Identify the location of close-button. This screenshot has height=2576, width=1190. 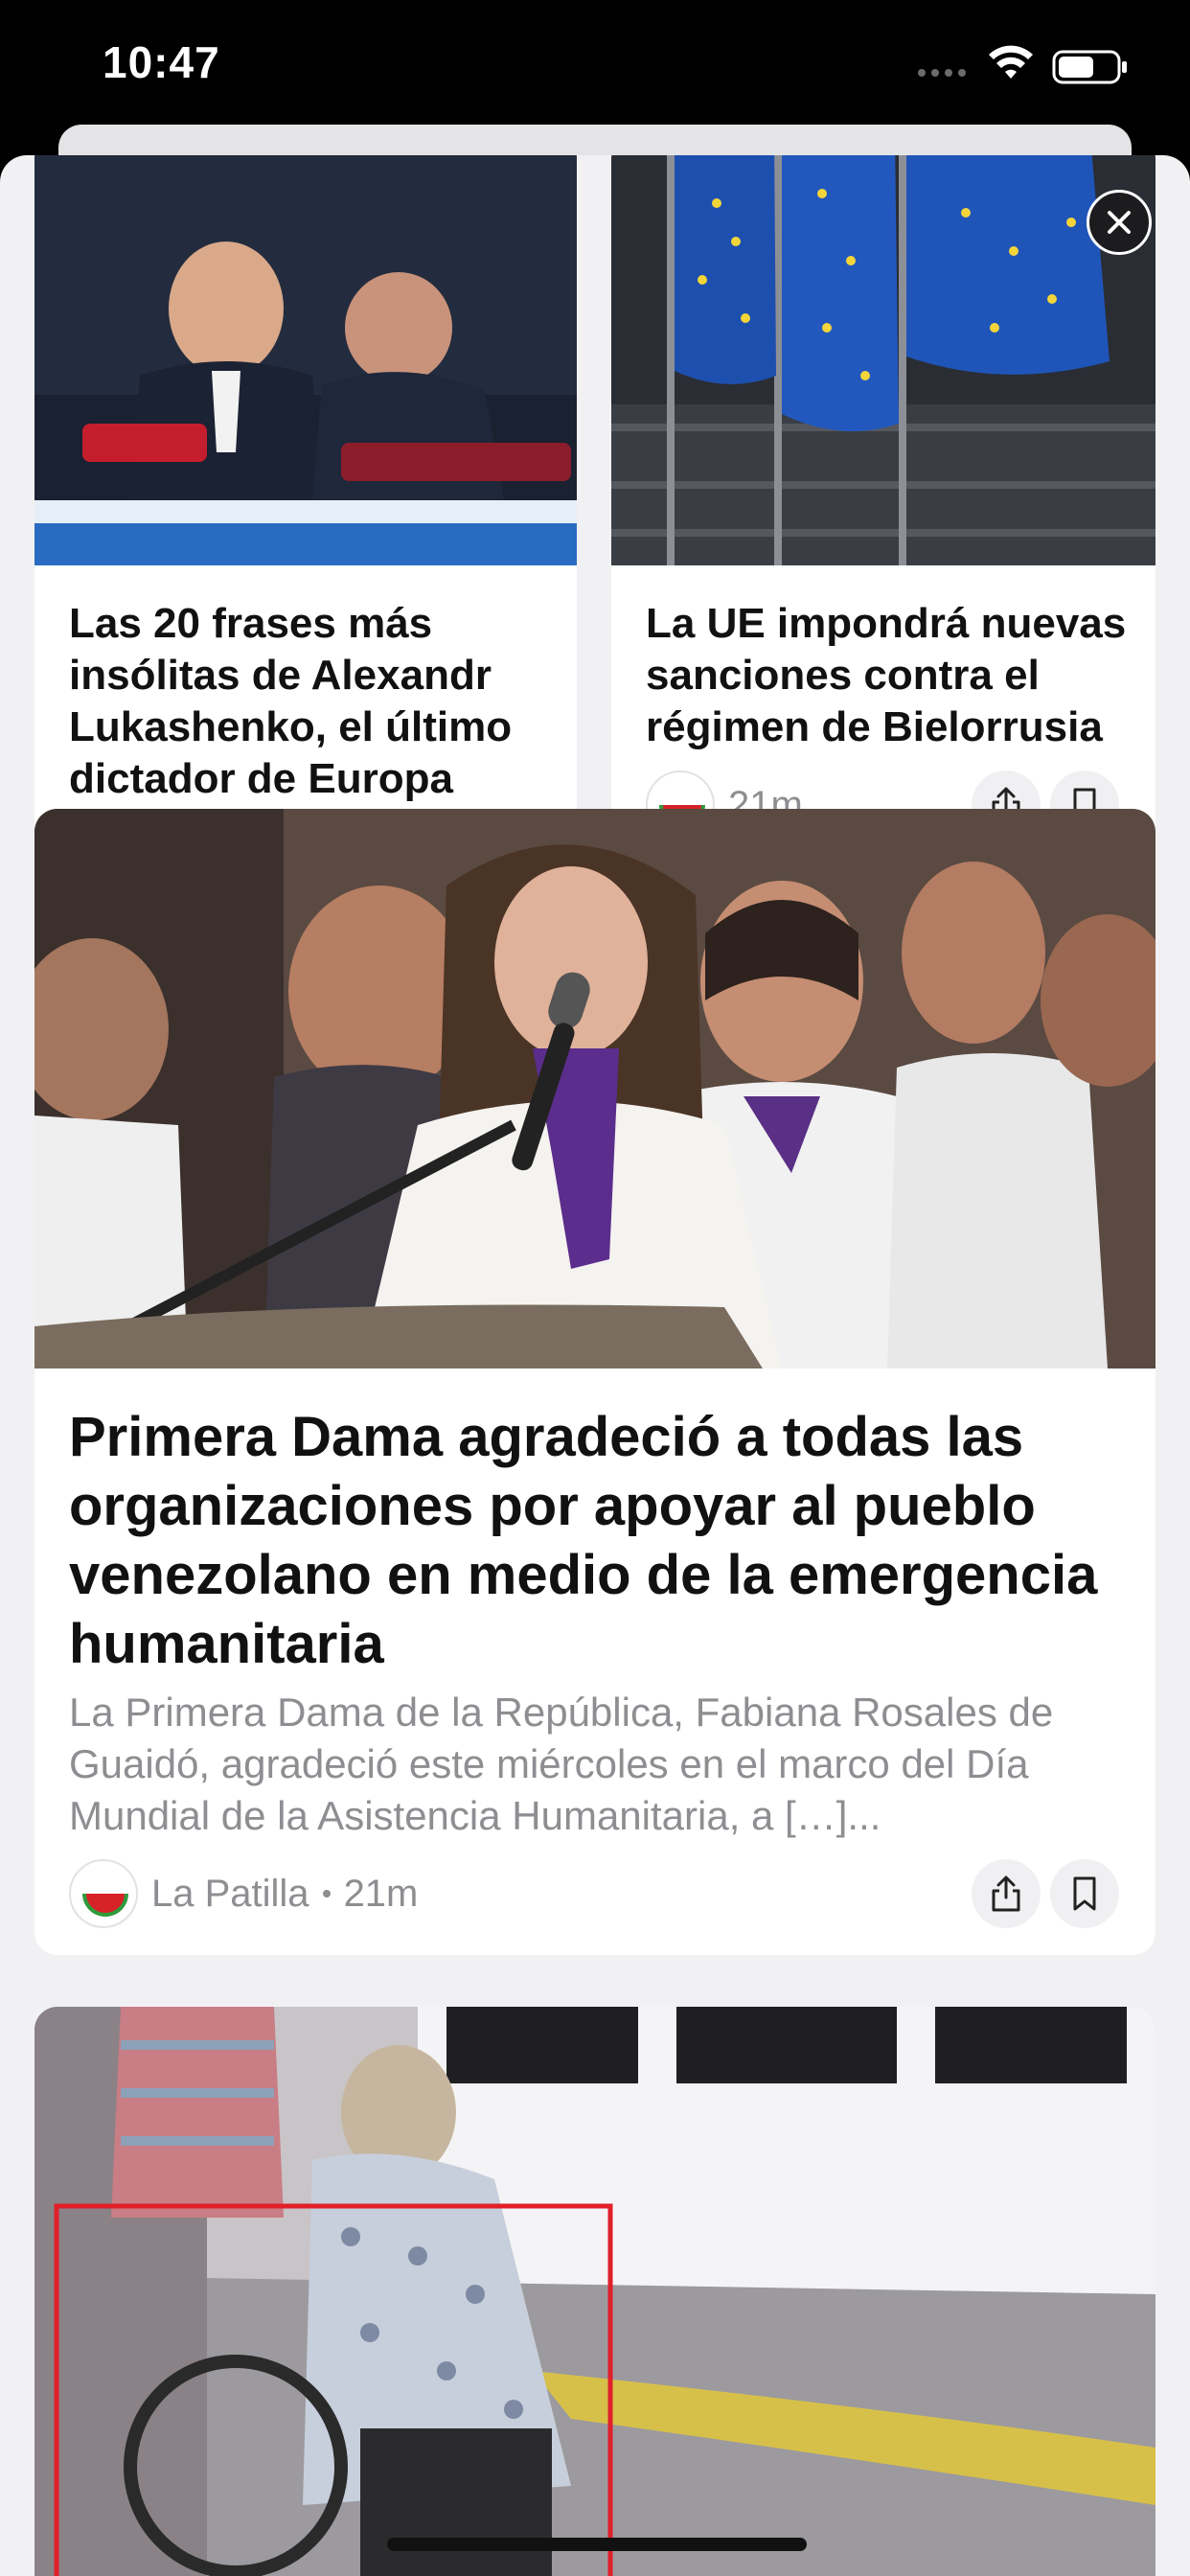
(1120, 222).